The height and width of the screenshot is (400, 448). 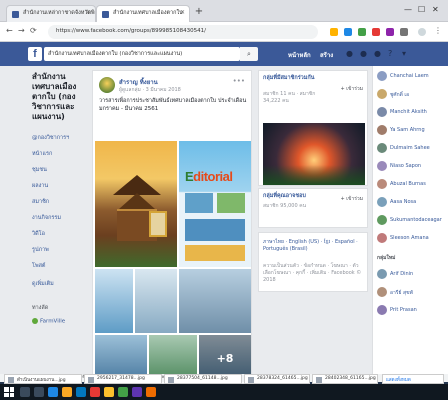 What do you see at coordinates (438, 30) in the screenshot?
I see `menu-icon: ⋮` at bounding box center [438, 30].